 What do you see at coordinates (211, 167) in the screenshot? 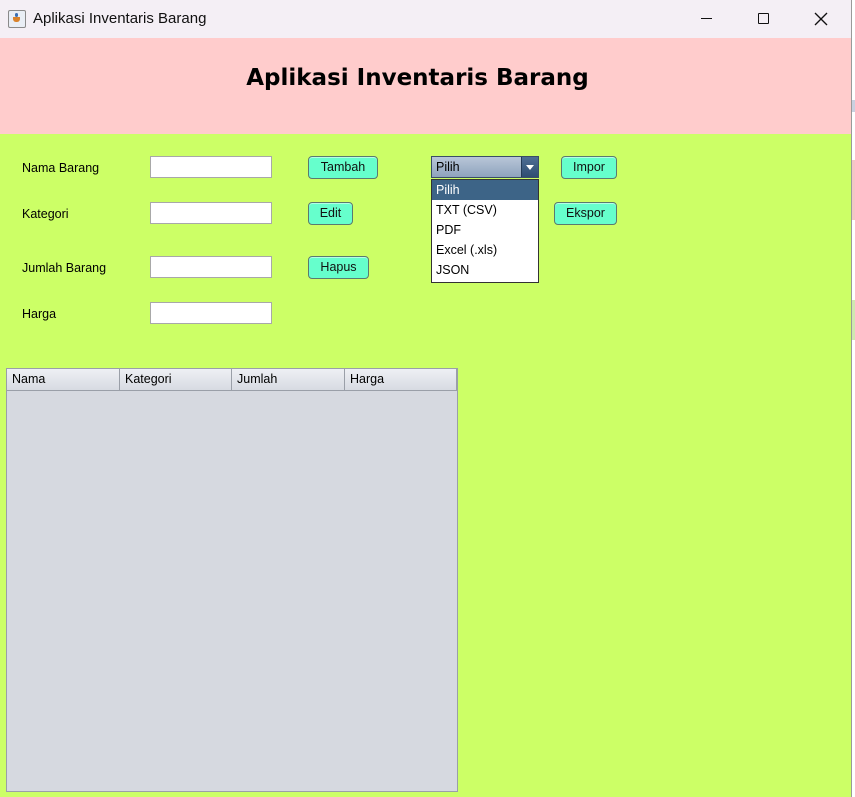
I see `nama-barang-input` at bounding box center [211, 167].